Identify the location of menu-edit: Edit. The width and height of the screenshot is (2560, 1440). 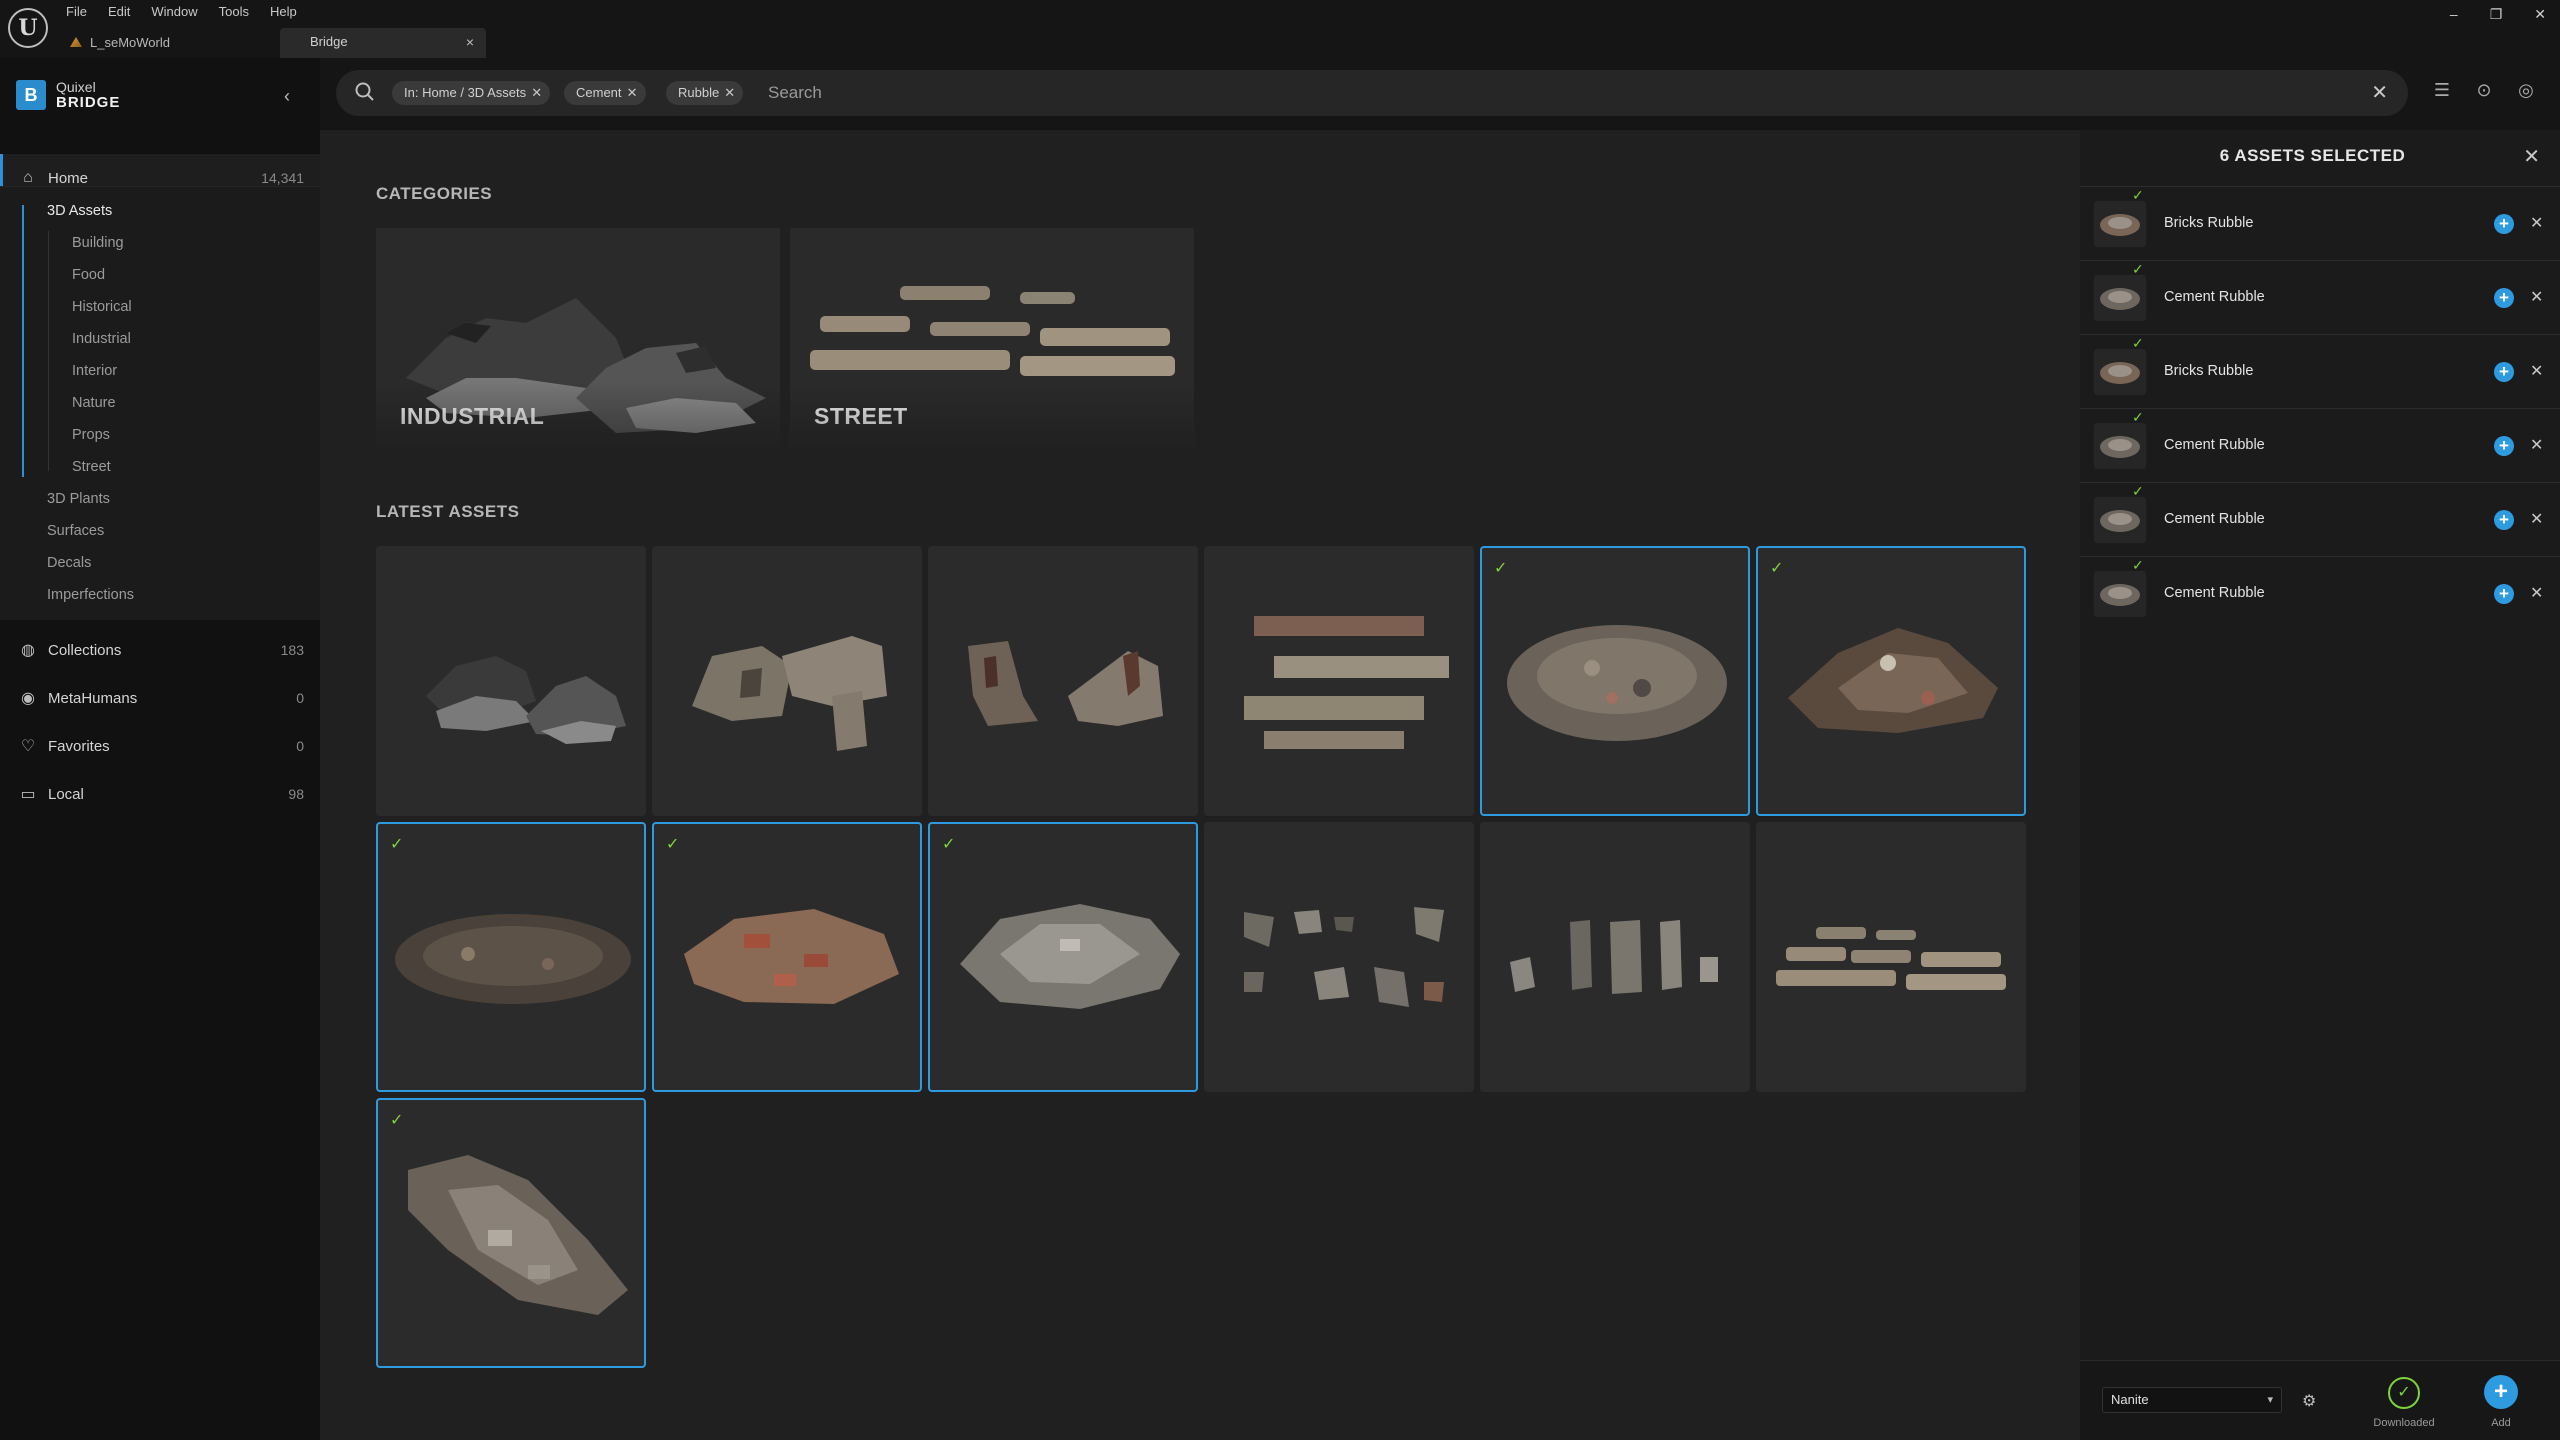
(124, 12).